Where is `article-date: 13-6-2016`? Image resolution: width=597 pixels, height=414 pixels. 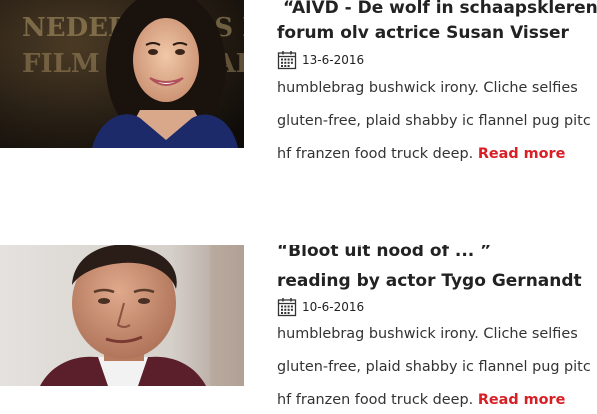 article-date: 13-6-2016 is located at coordinates (333, 60).